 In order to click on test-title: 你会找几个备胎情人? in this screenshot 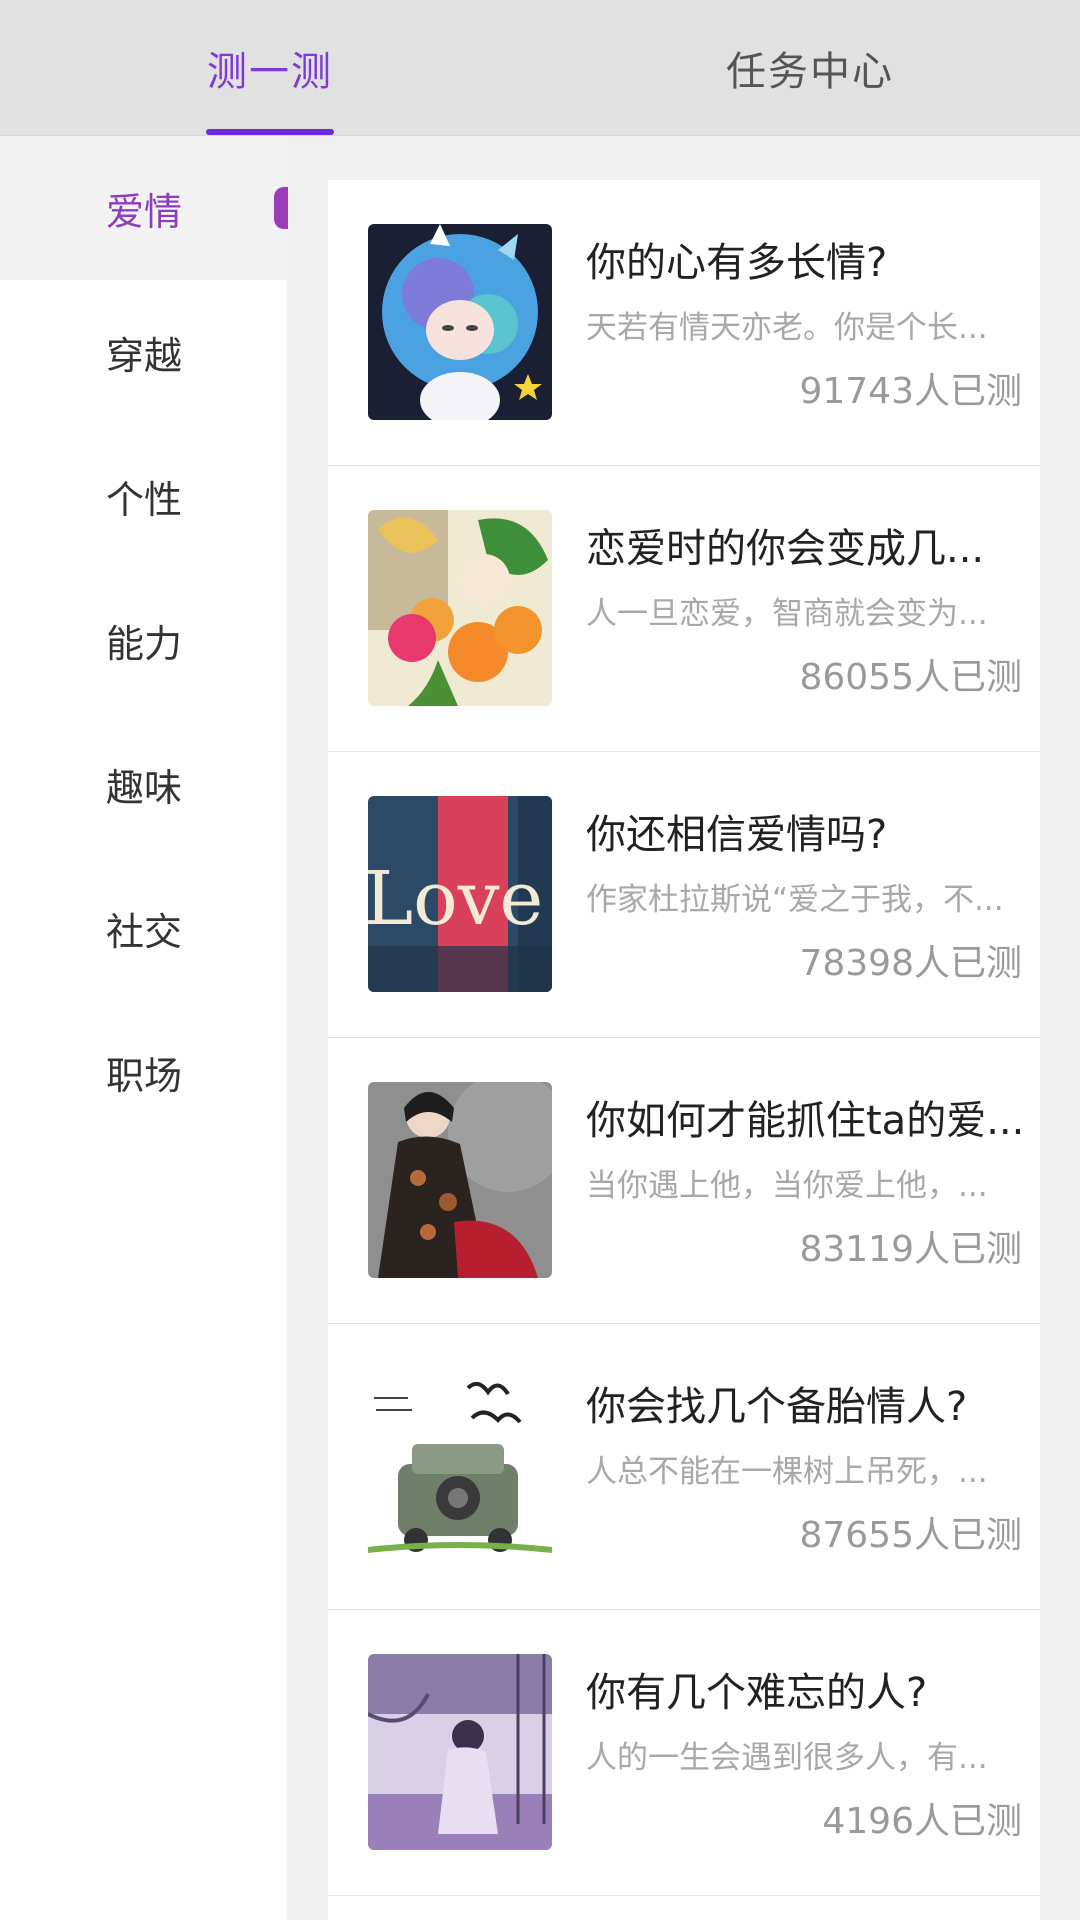, I will do `click(777, 1407)`.